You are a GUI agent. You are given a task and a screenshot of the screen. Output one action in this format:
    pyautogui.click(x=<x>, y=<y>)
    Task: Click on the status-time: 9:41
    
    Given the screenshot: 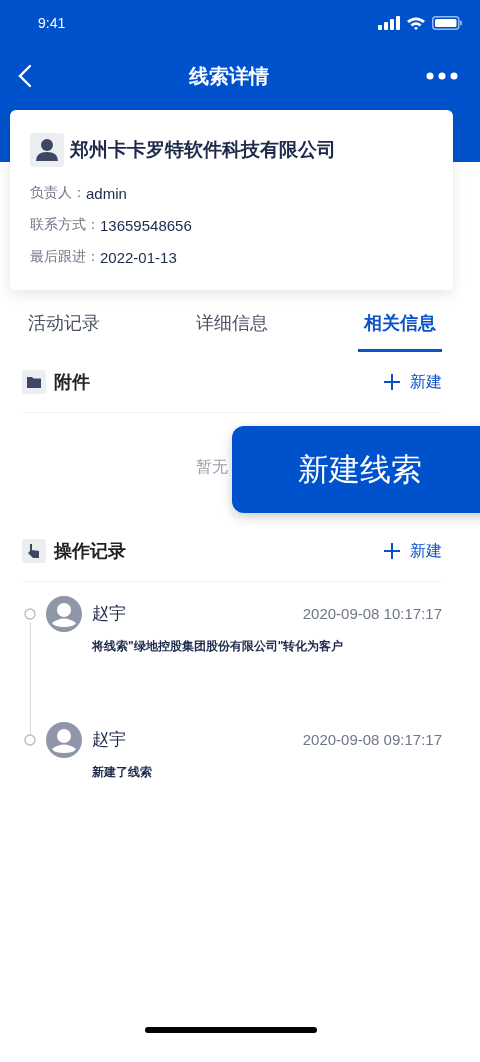 What is the action you would take?
    pyautogui.click(x=52, y=23)
    